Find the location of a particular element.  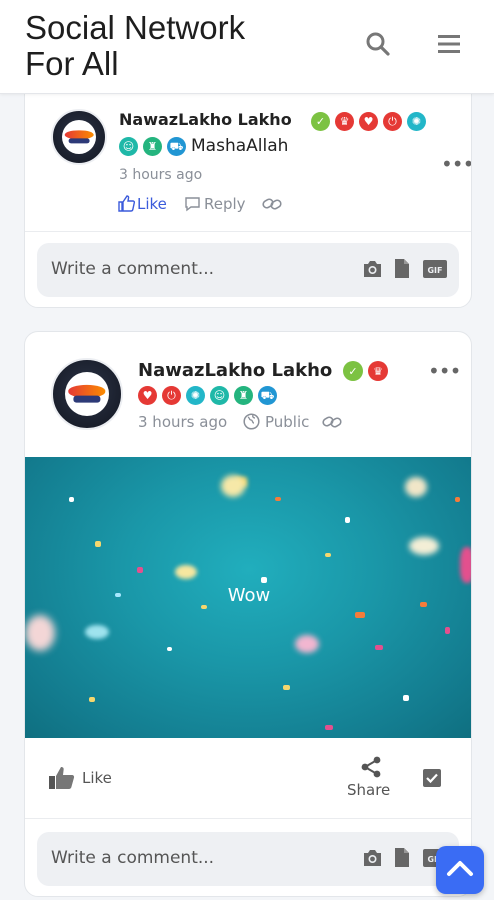

search-icon is located at coordinates (378, 46).